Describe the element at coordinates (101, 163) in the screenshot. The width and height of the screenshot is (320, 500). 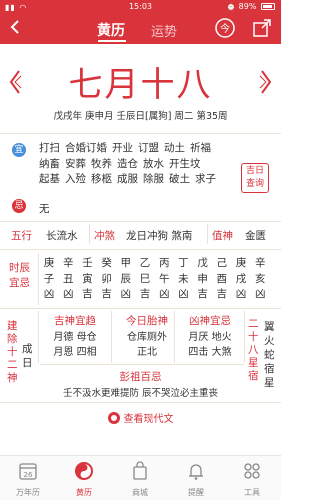
I see `yi-item: 牧养` at that location.